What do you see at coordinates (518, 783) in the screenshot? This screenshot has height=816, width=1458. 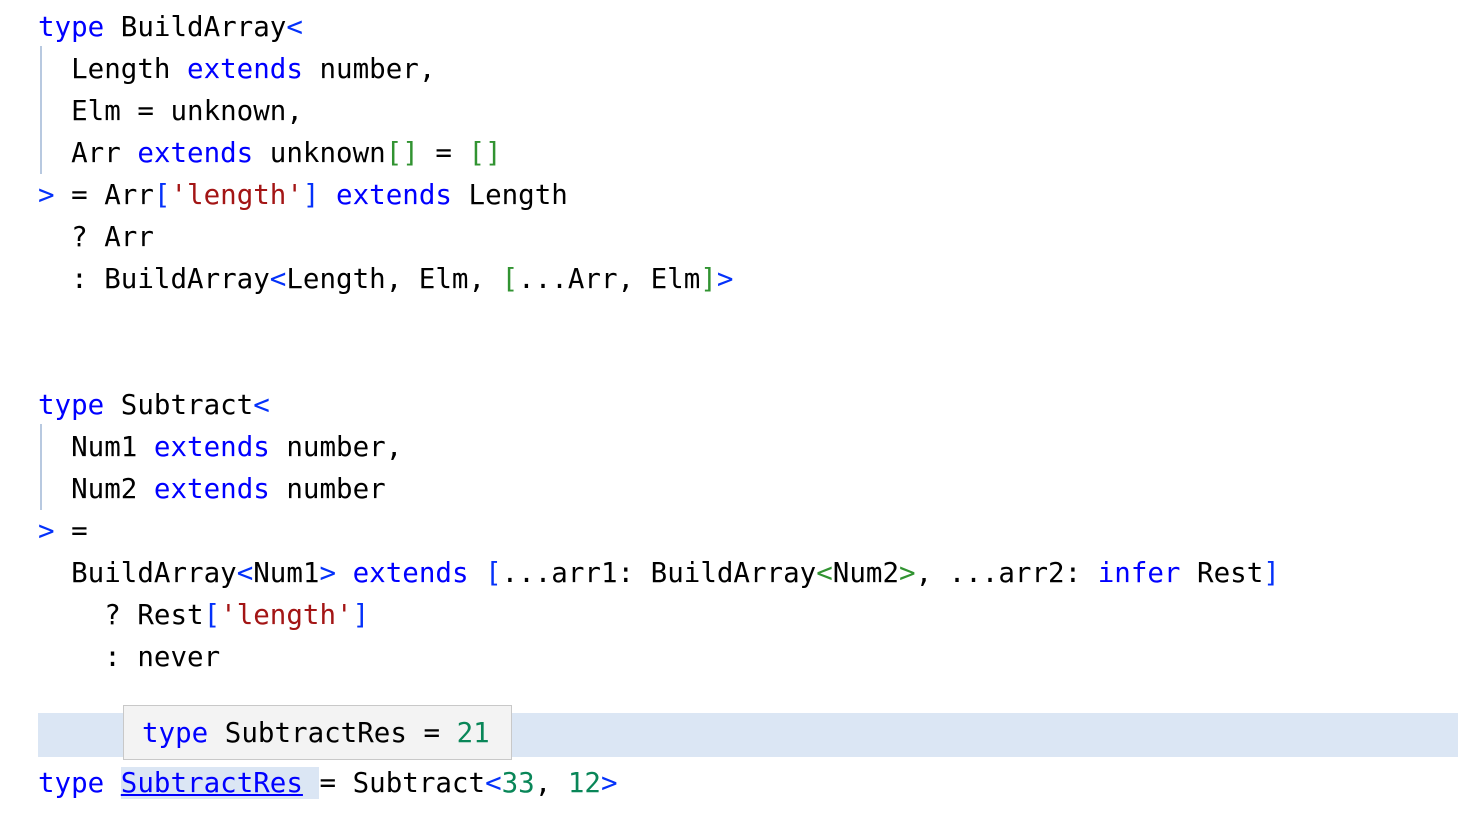 I see `line-19-token-6: 33` at bounding box center [518, 783].